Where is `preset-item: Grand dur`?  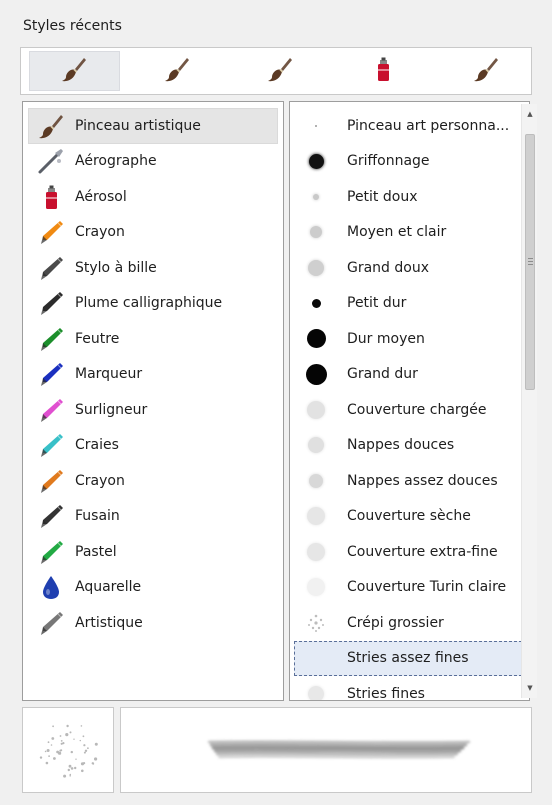 preset-item: Grand dur is located at coordinates (408, 375).